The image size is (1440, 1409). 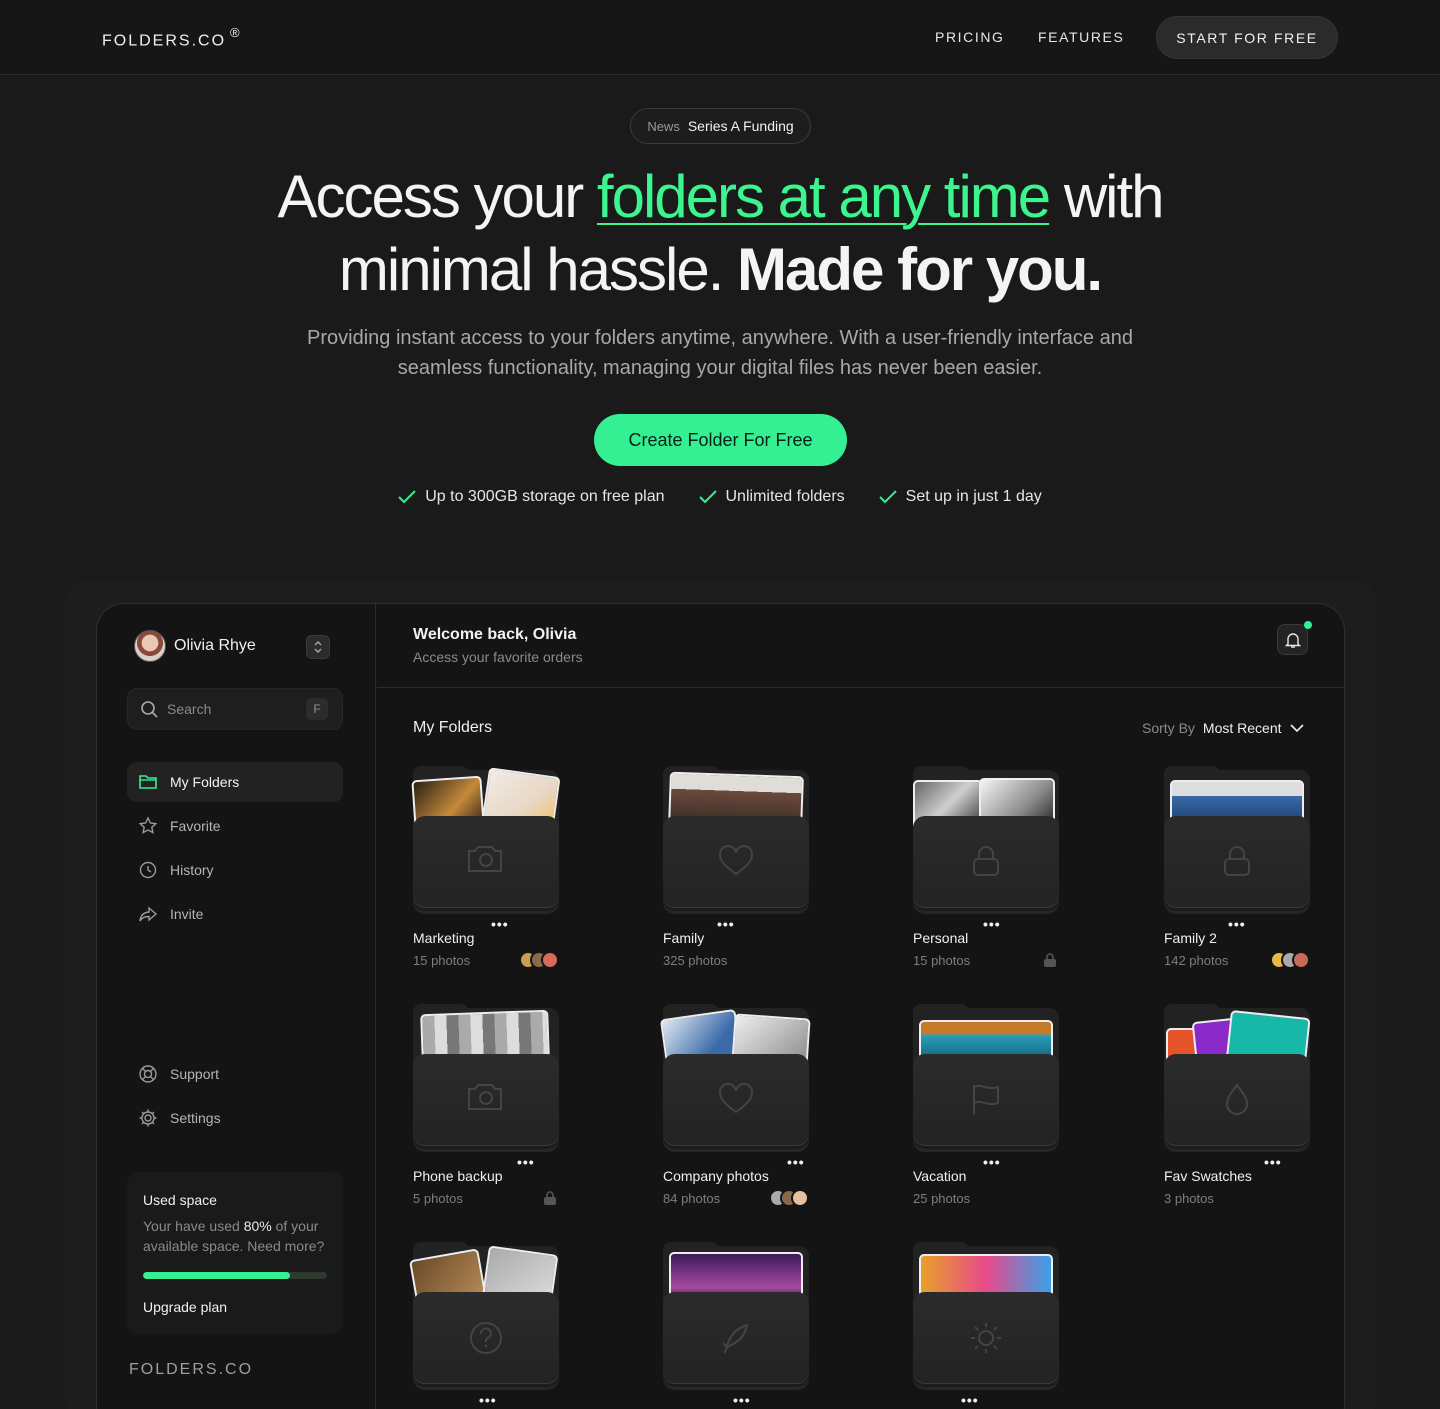 What do you see at coordinates (735, 1111) in the screenshot?
I see `folder-card: ••• Company photos 84 photos` at bounding box center [735, 1111].